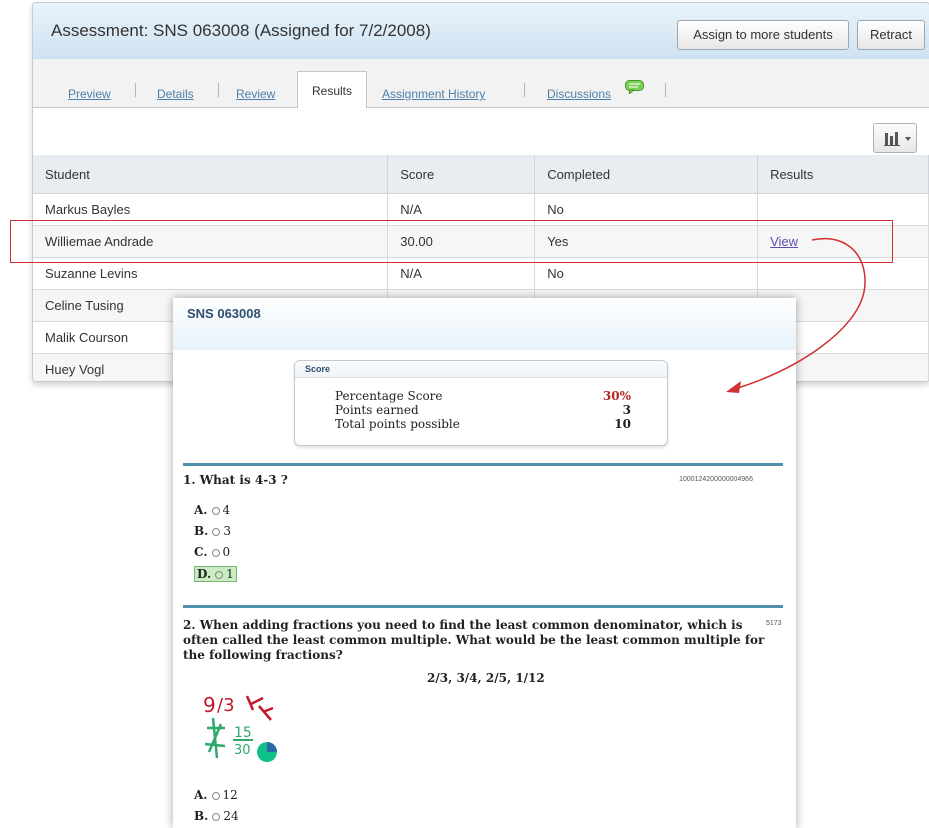 This screenshot has width=929, height=828. I want to click on percentage-score-value: 30%, so click(616, 396).